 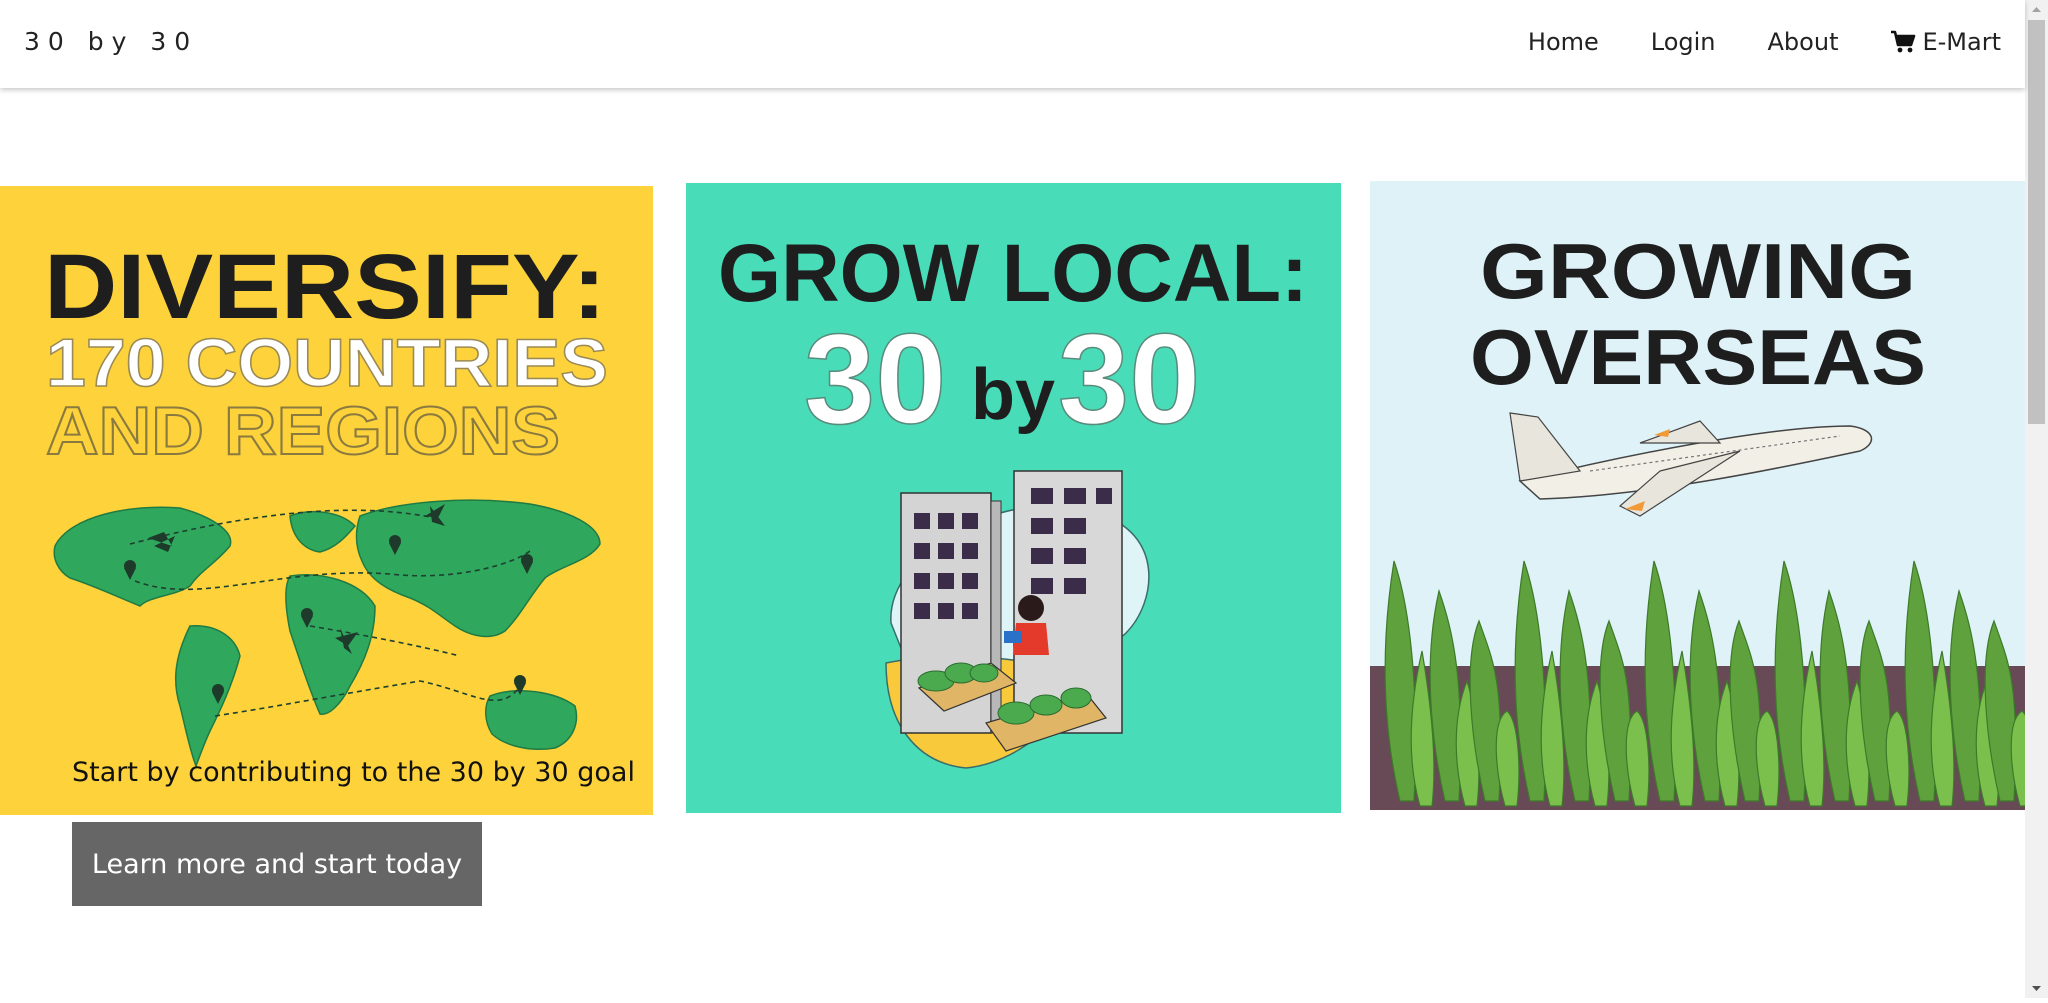 I want to click on airplane-icon, so click(x=1691, y=464).